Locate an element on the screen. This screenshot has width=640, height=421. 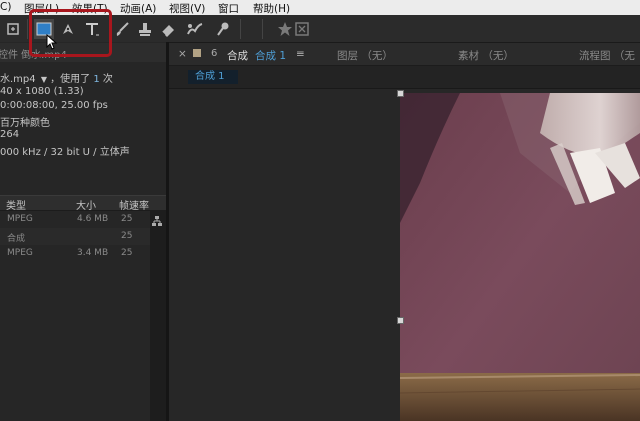
footage-dropdown-icon: ▼ is located at coordinates (44, 79).